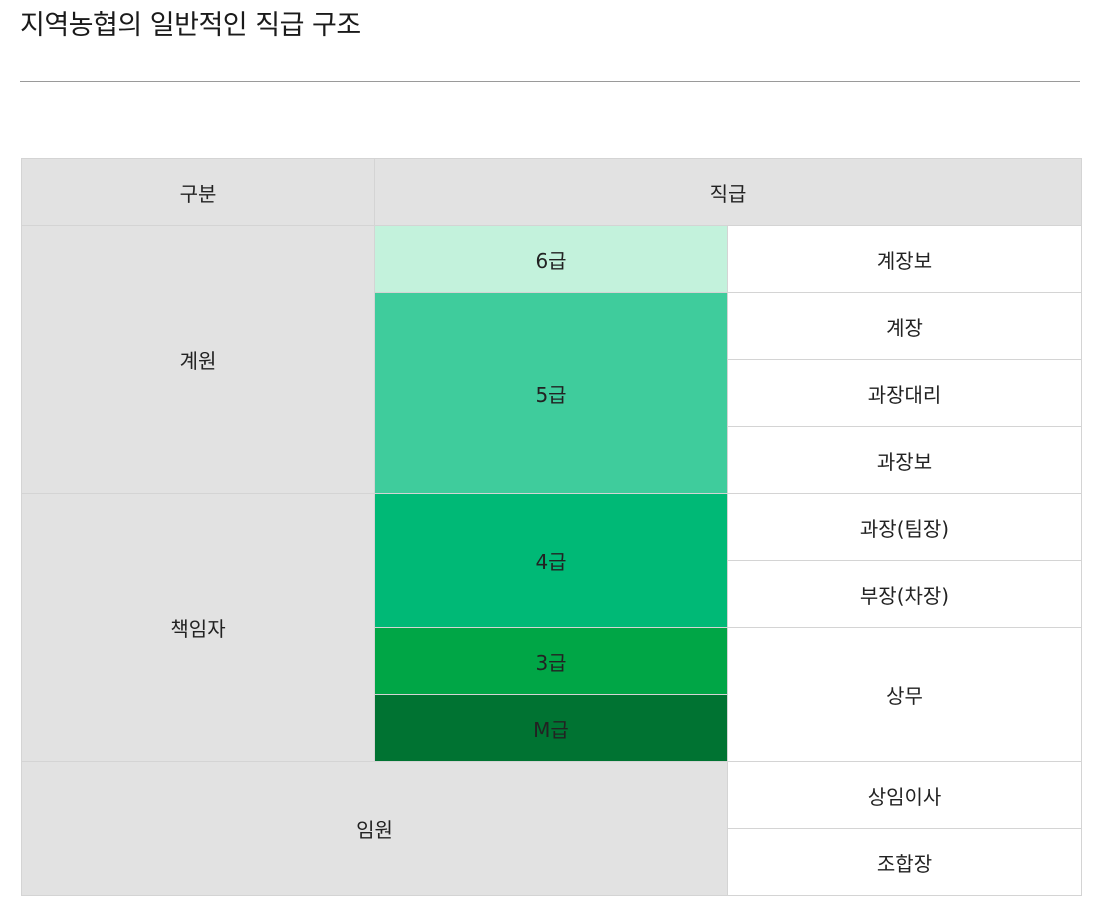 This screenshot has height=907, width=1097. Describe the element at coordinates (198, 627) in the screenshot. I see `category-chaegimja: 책임자` at that location.